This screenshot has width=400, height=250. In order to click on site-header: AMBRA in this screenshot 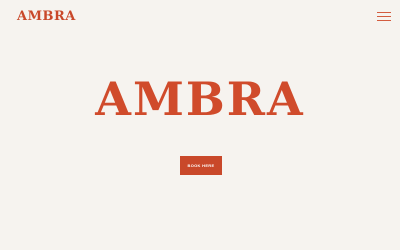, I will do `click(200, 18)`.